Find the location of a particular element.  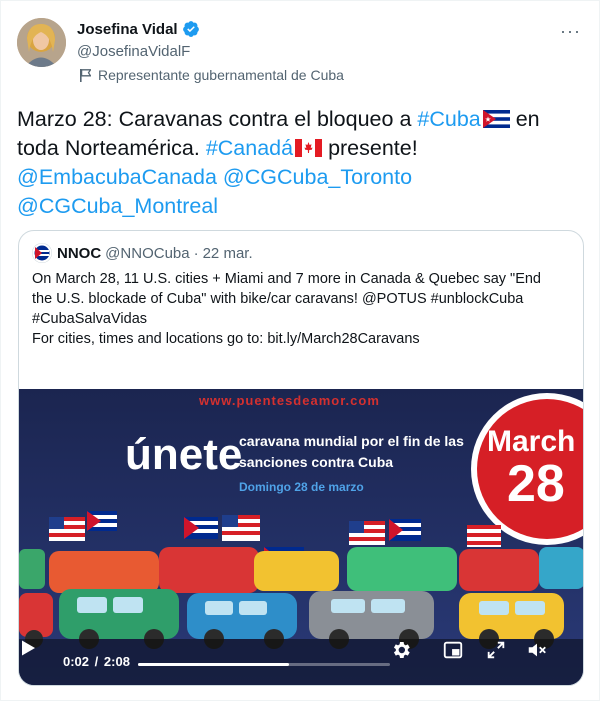

badge-day: 28 is located at coordinates (536, 484).